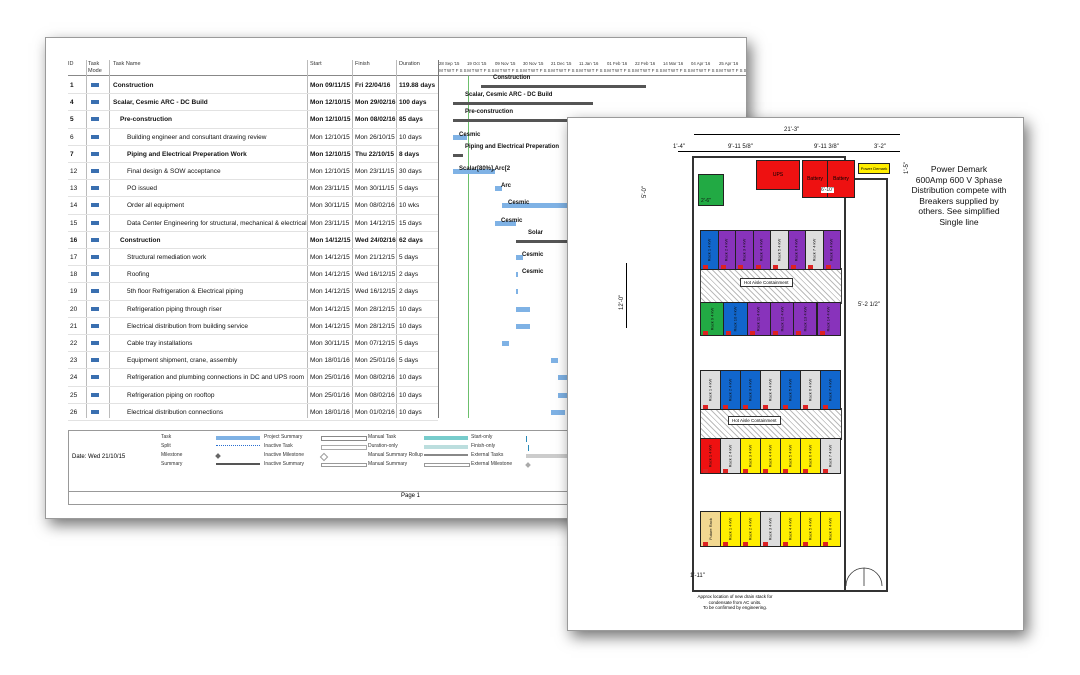 The image size is (1080, 675). What do you see at coordinates (142, 189) in the screenshot?
I see `task-name: PO issued` at bounding box center [142, 189].